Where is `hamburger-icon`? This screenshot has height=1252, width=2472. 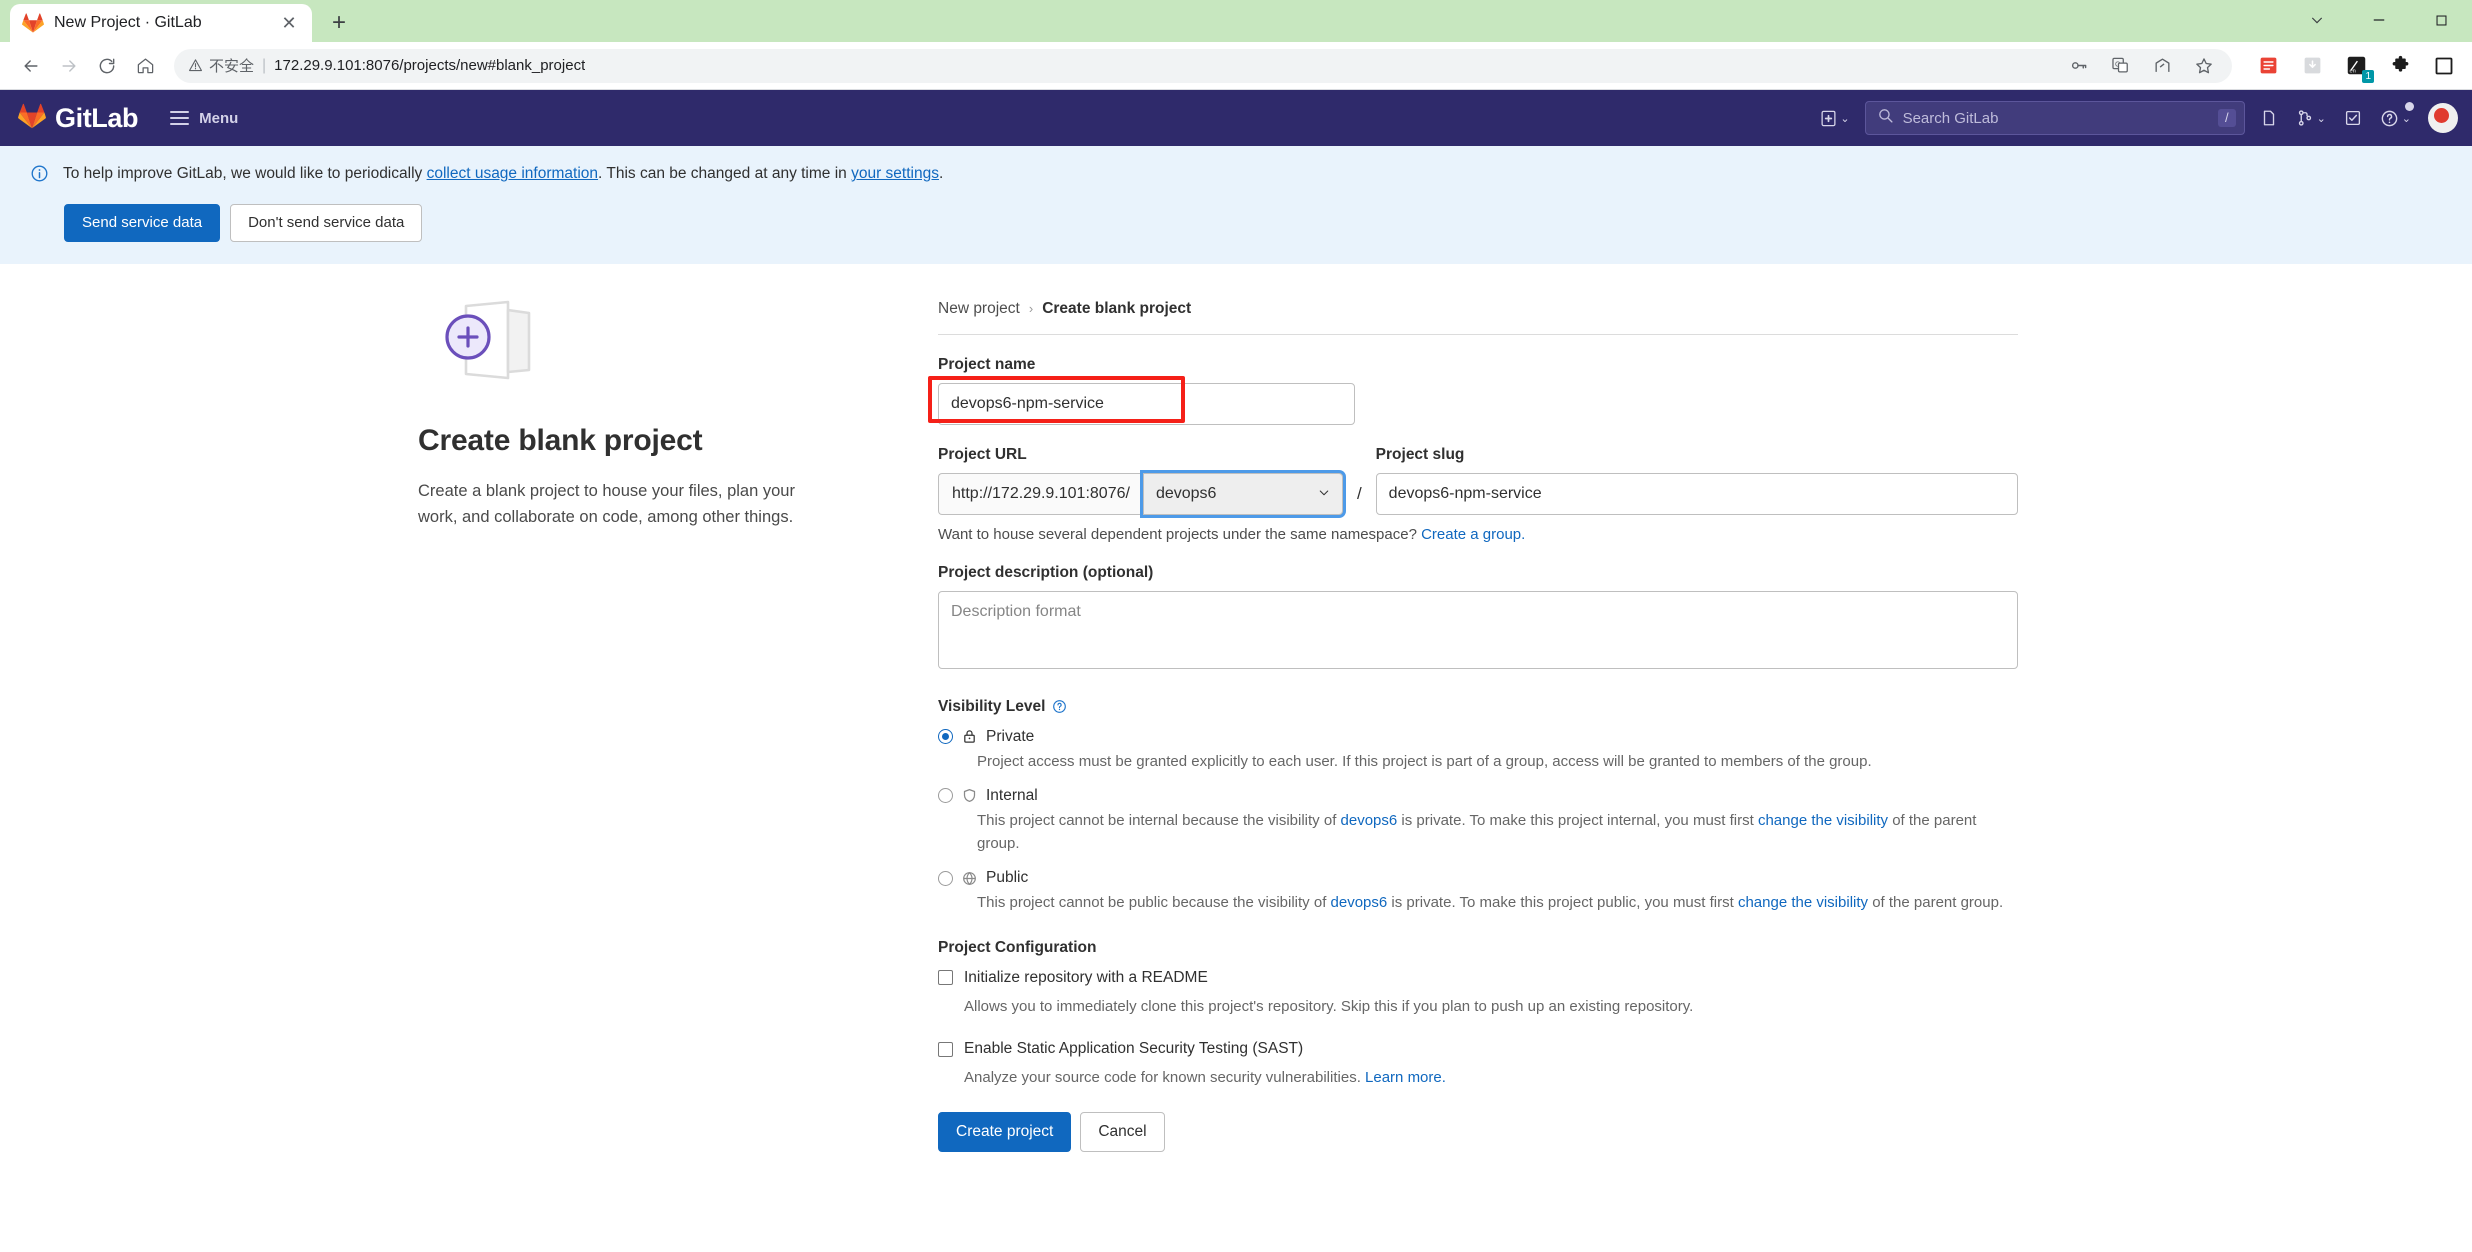
hamburger-icon is located at coordinates (180, 118).